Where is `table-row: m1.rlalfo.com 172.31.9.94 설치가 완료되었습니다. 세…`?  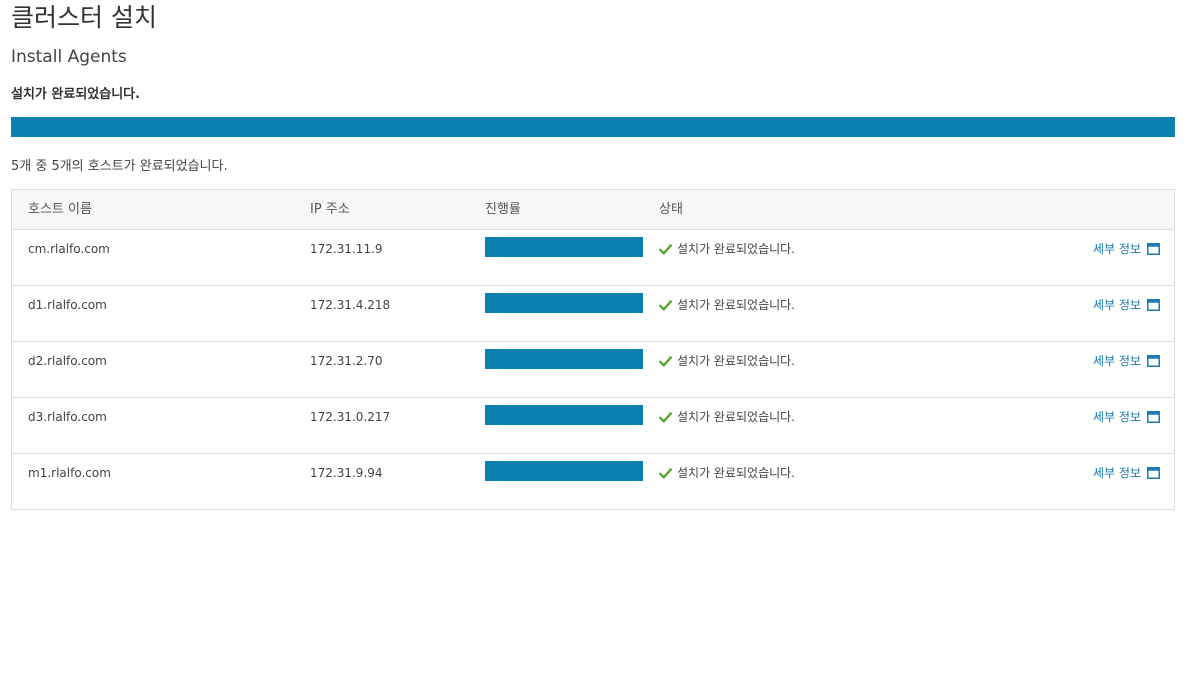 table-row: m1.rlalfo.com 172.31.9.94 설치가 완료되었습니다. 세… is located at coordinates (593, 481).